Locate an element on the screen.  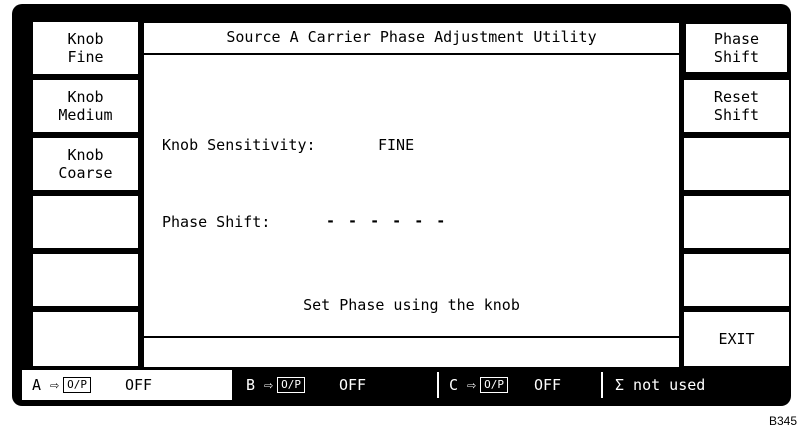
source-a-state: OFF is located at coordinates (138, 385).